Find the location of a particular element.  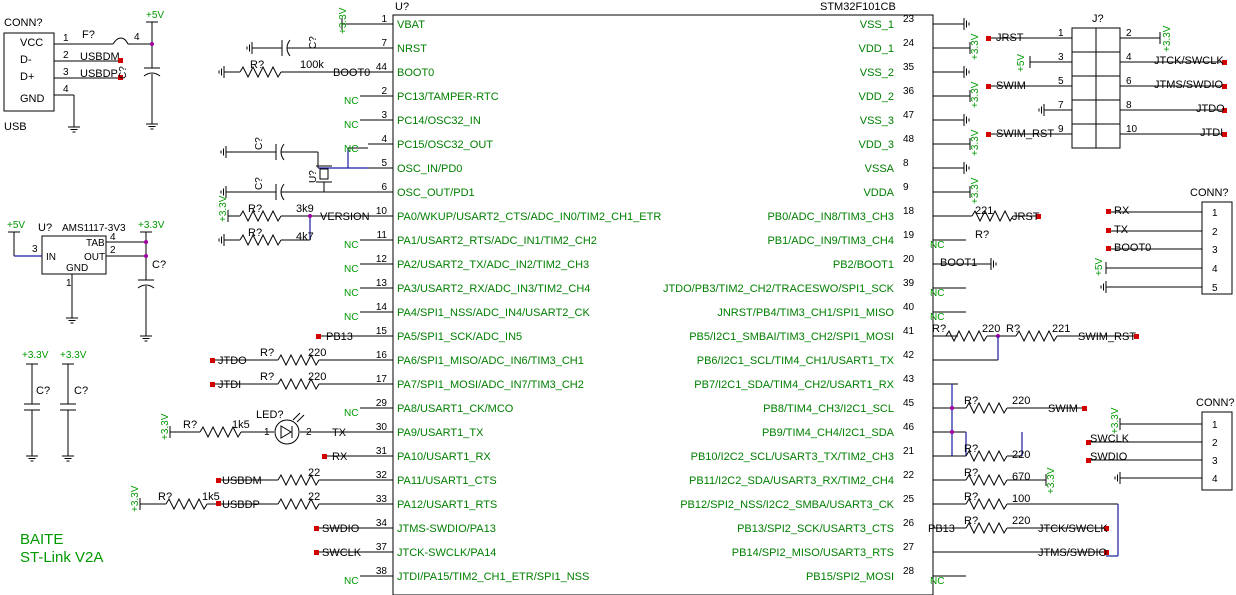

pullup-supply: +3.3V is located at coordinates (135, 498).